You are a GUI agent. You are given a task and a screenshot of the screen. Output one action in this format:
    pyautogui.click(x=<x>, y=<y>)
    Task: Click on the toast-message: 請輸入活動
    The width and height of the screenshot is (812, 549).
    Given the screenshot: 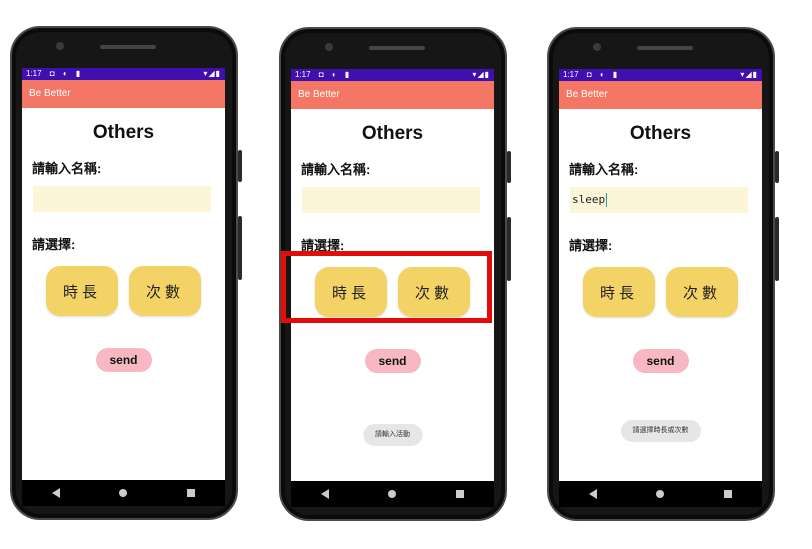 What is the action you would take?
    pyautogui.click(x=392, y=435)
    